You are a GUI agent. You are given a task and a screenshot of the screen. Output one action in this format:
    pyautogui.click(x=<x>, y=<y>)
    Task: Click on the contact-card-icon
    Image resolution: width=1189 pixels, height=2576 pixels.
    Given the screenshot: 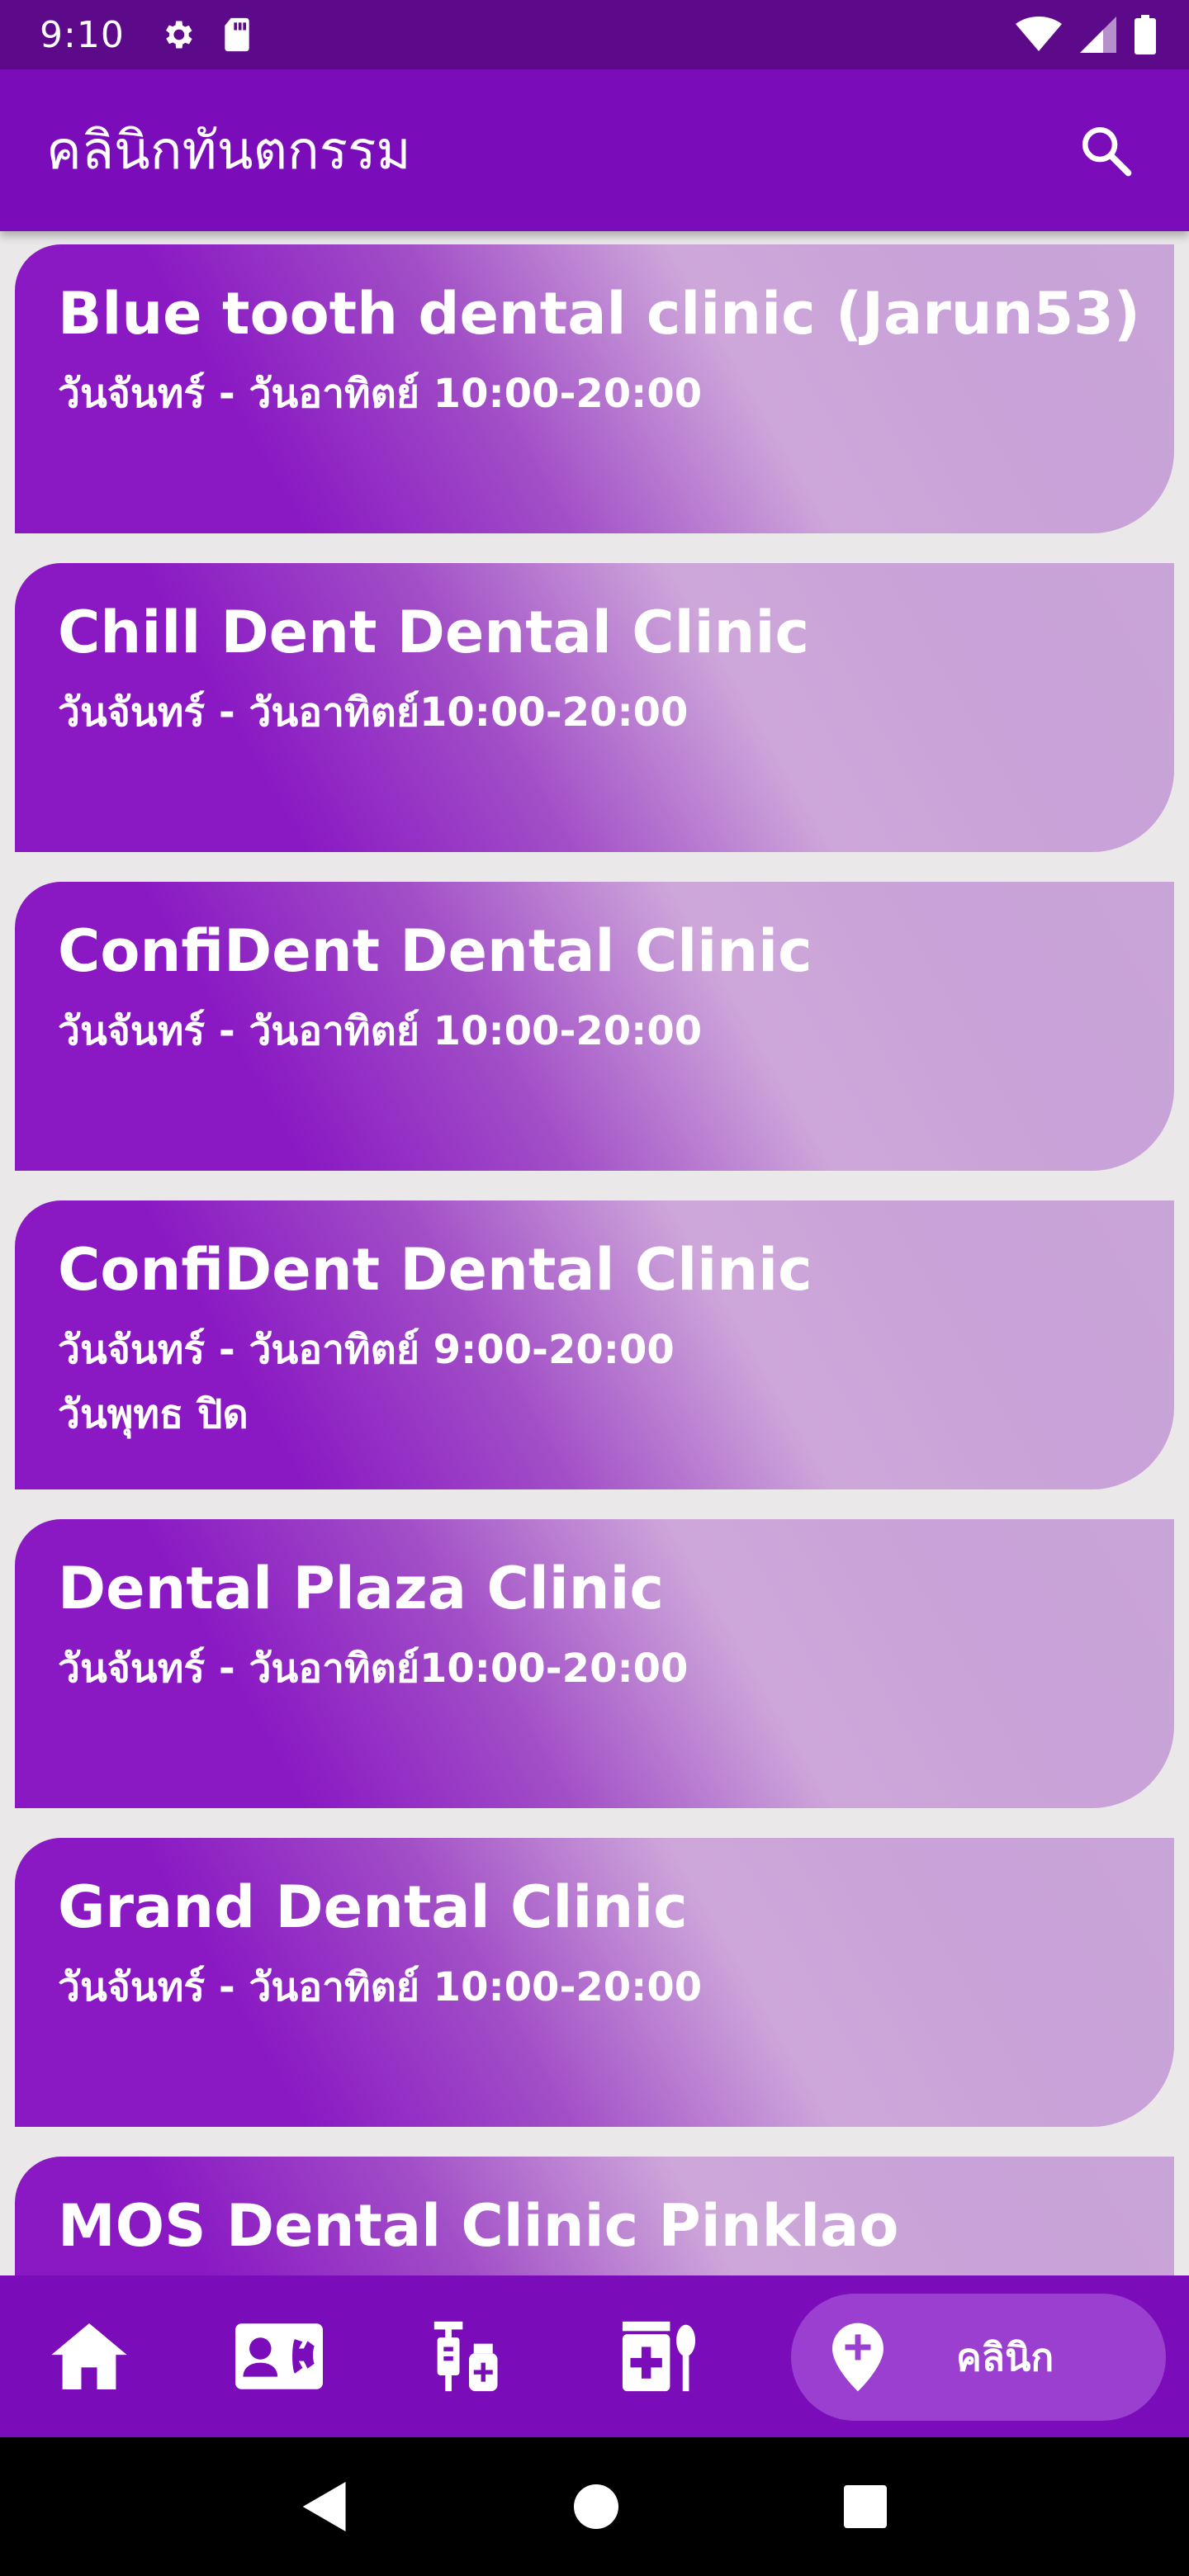 What is the action you would take?
    pyautogui.click(x=279, y=2356)
    